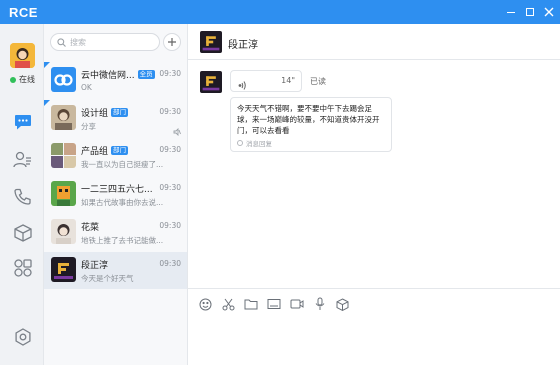  Describe the element at coordinates (86, 87) in the screenshot. I see `conversation-preview: OK` at that location.